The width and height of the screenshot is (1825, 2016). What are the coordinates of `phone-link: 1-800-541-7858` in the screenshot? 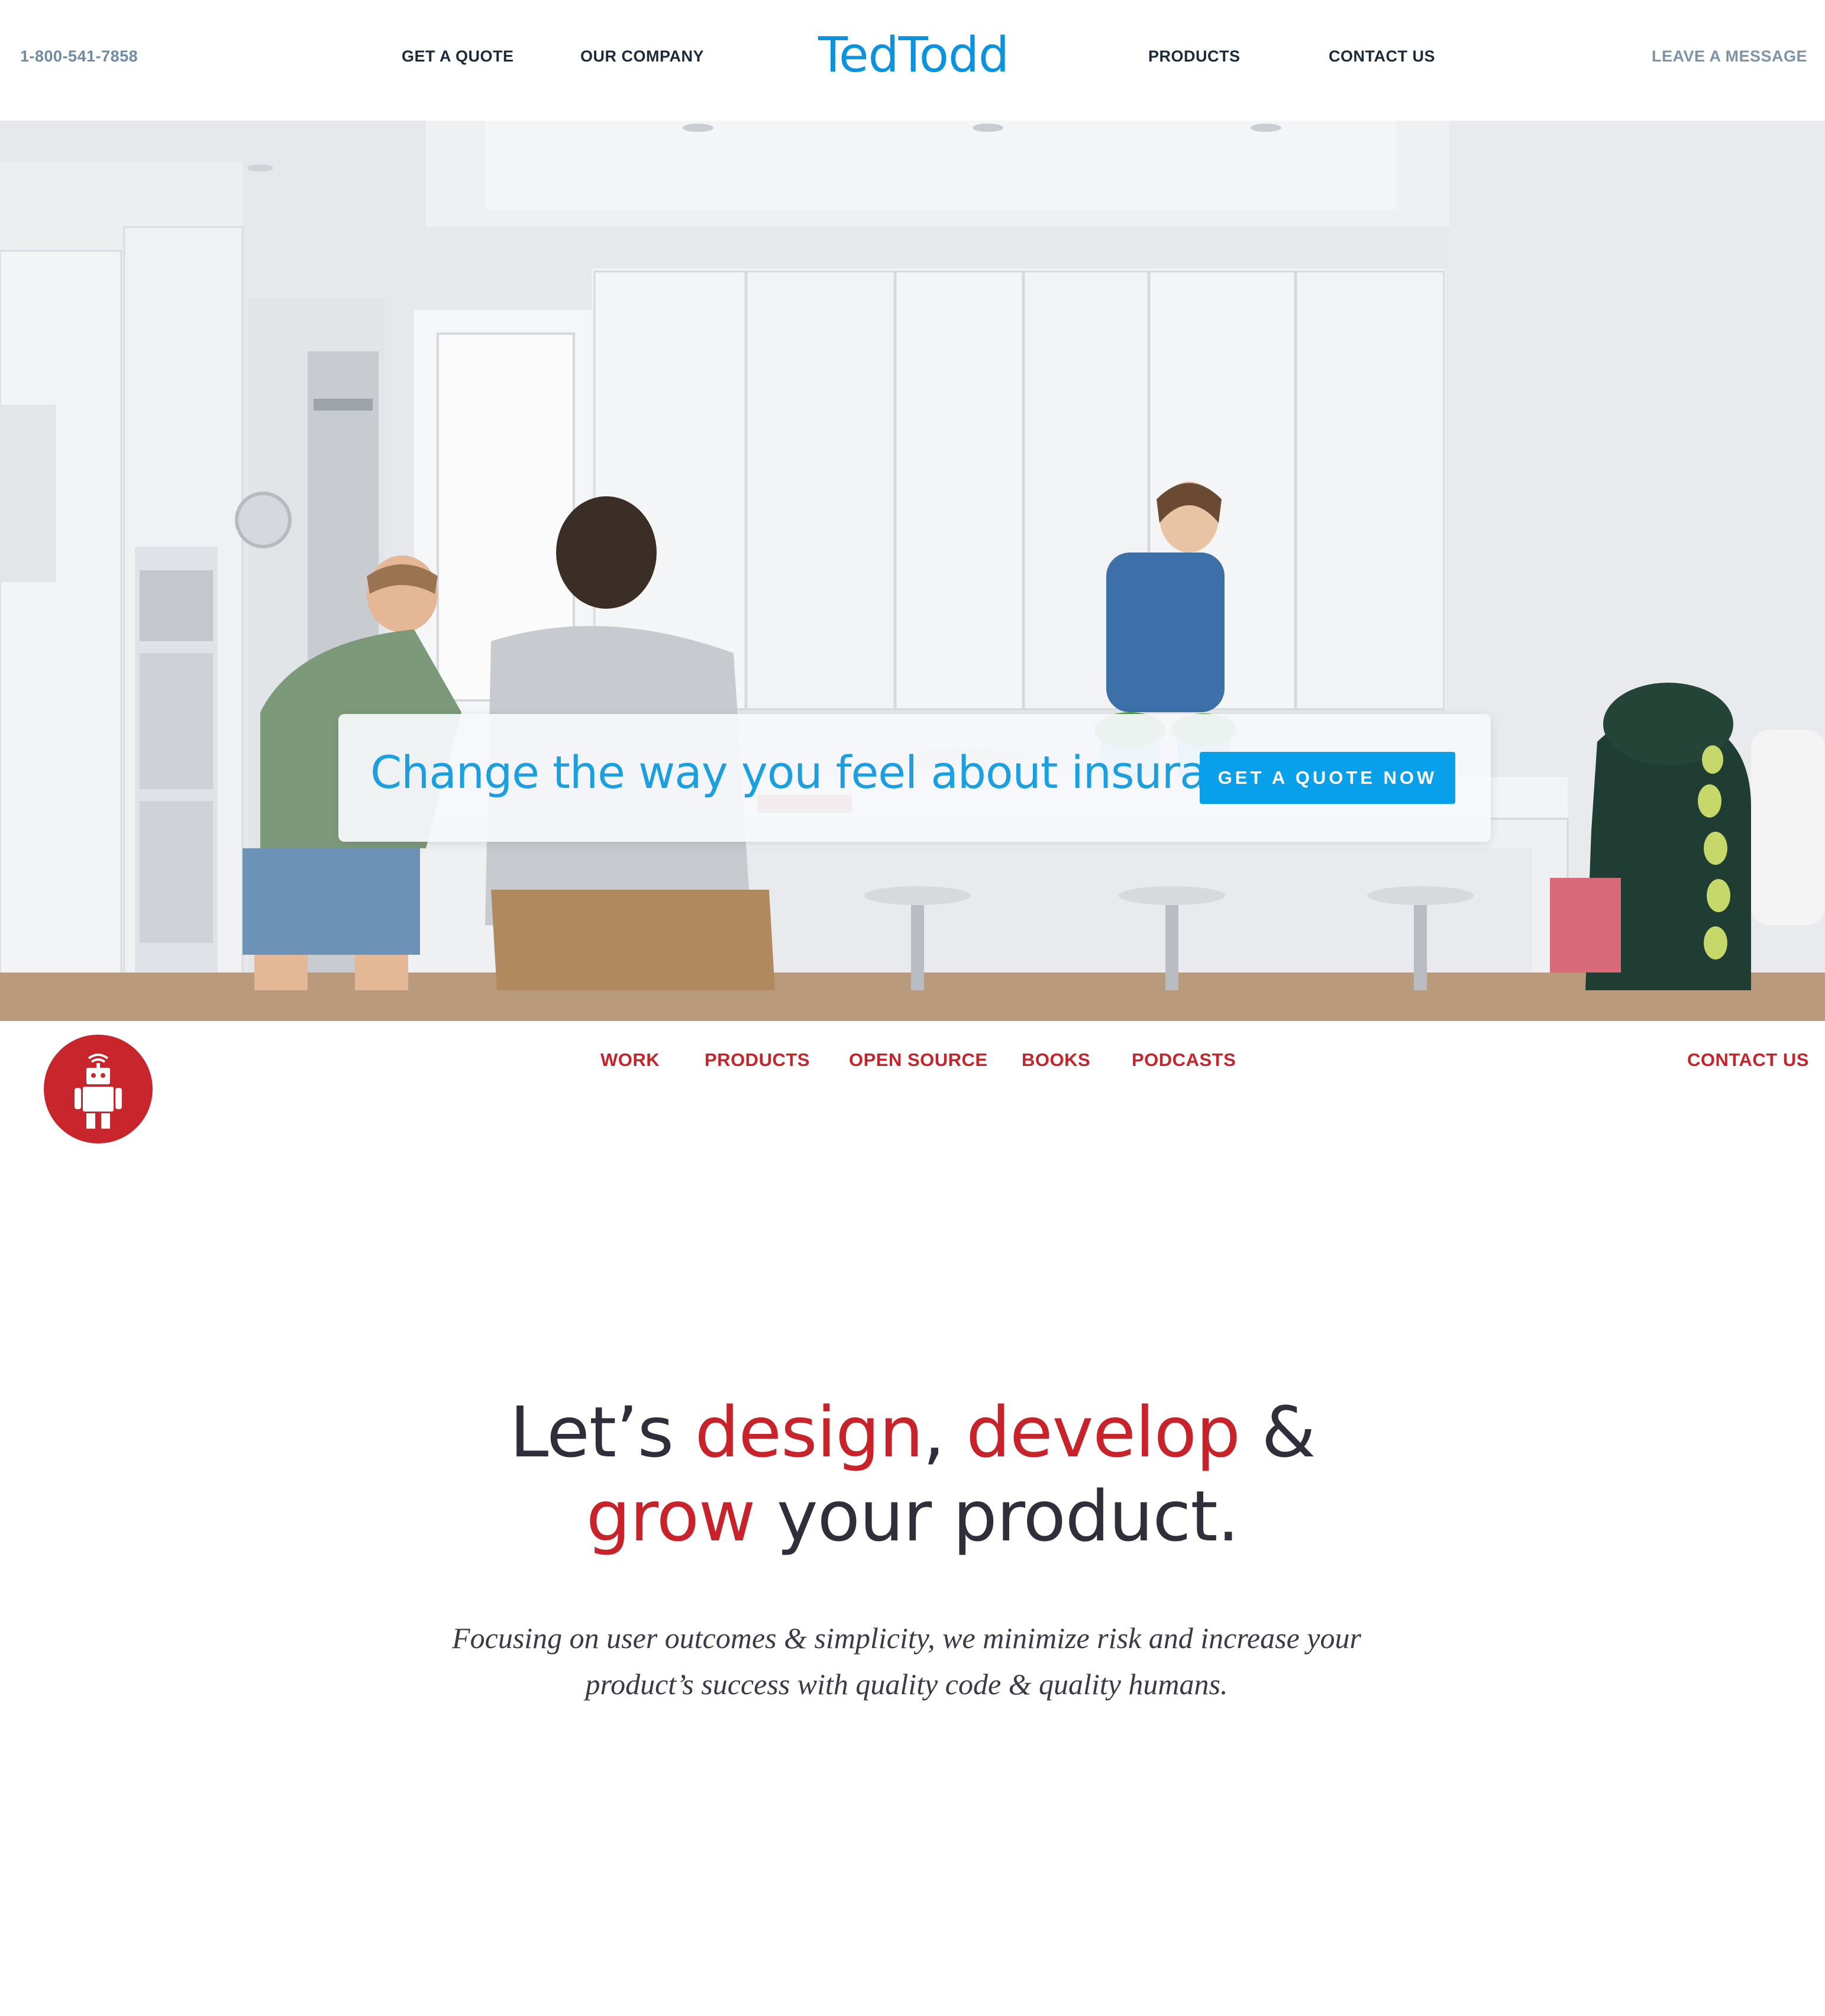 It's located at (79, 56).